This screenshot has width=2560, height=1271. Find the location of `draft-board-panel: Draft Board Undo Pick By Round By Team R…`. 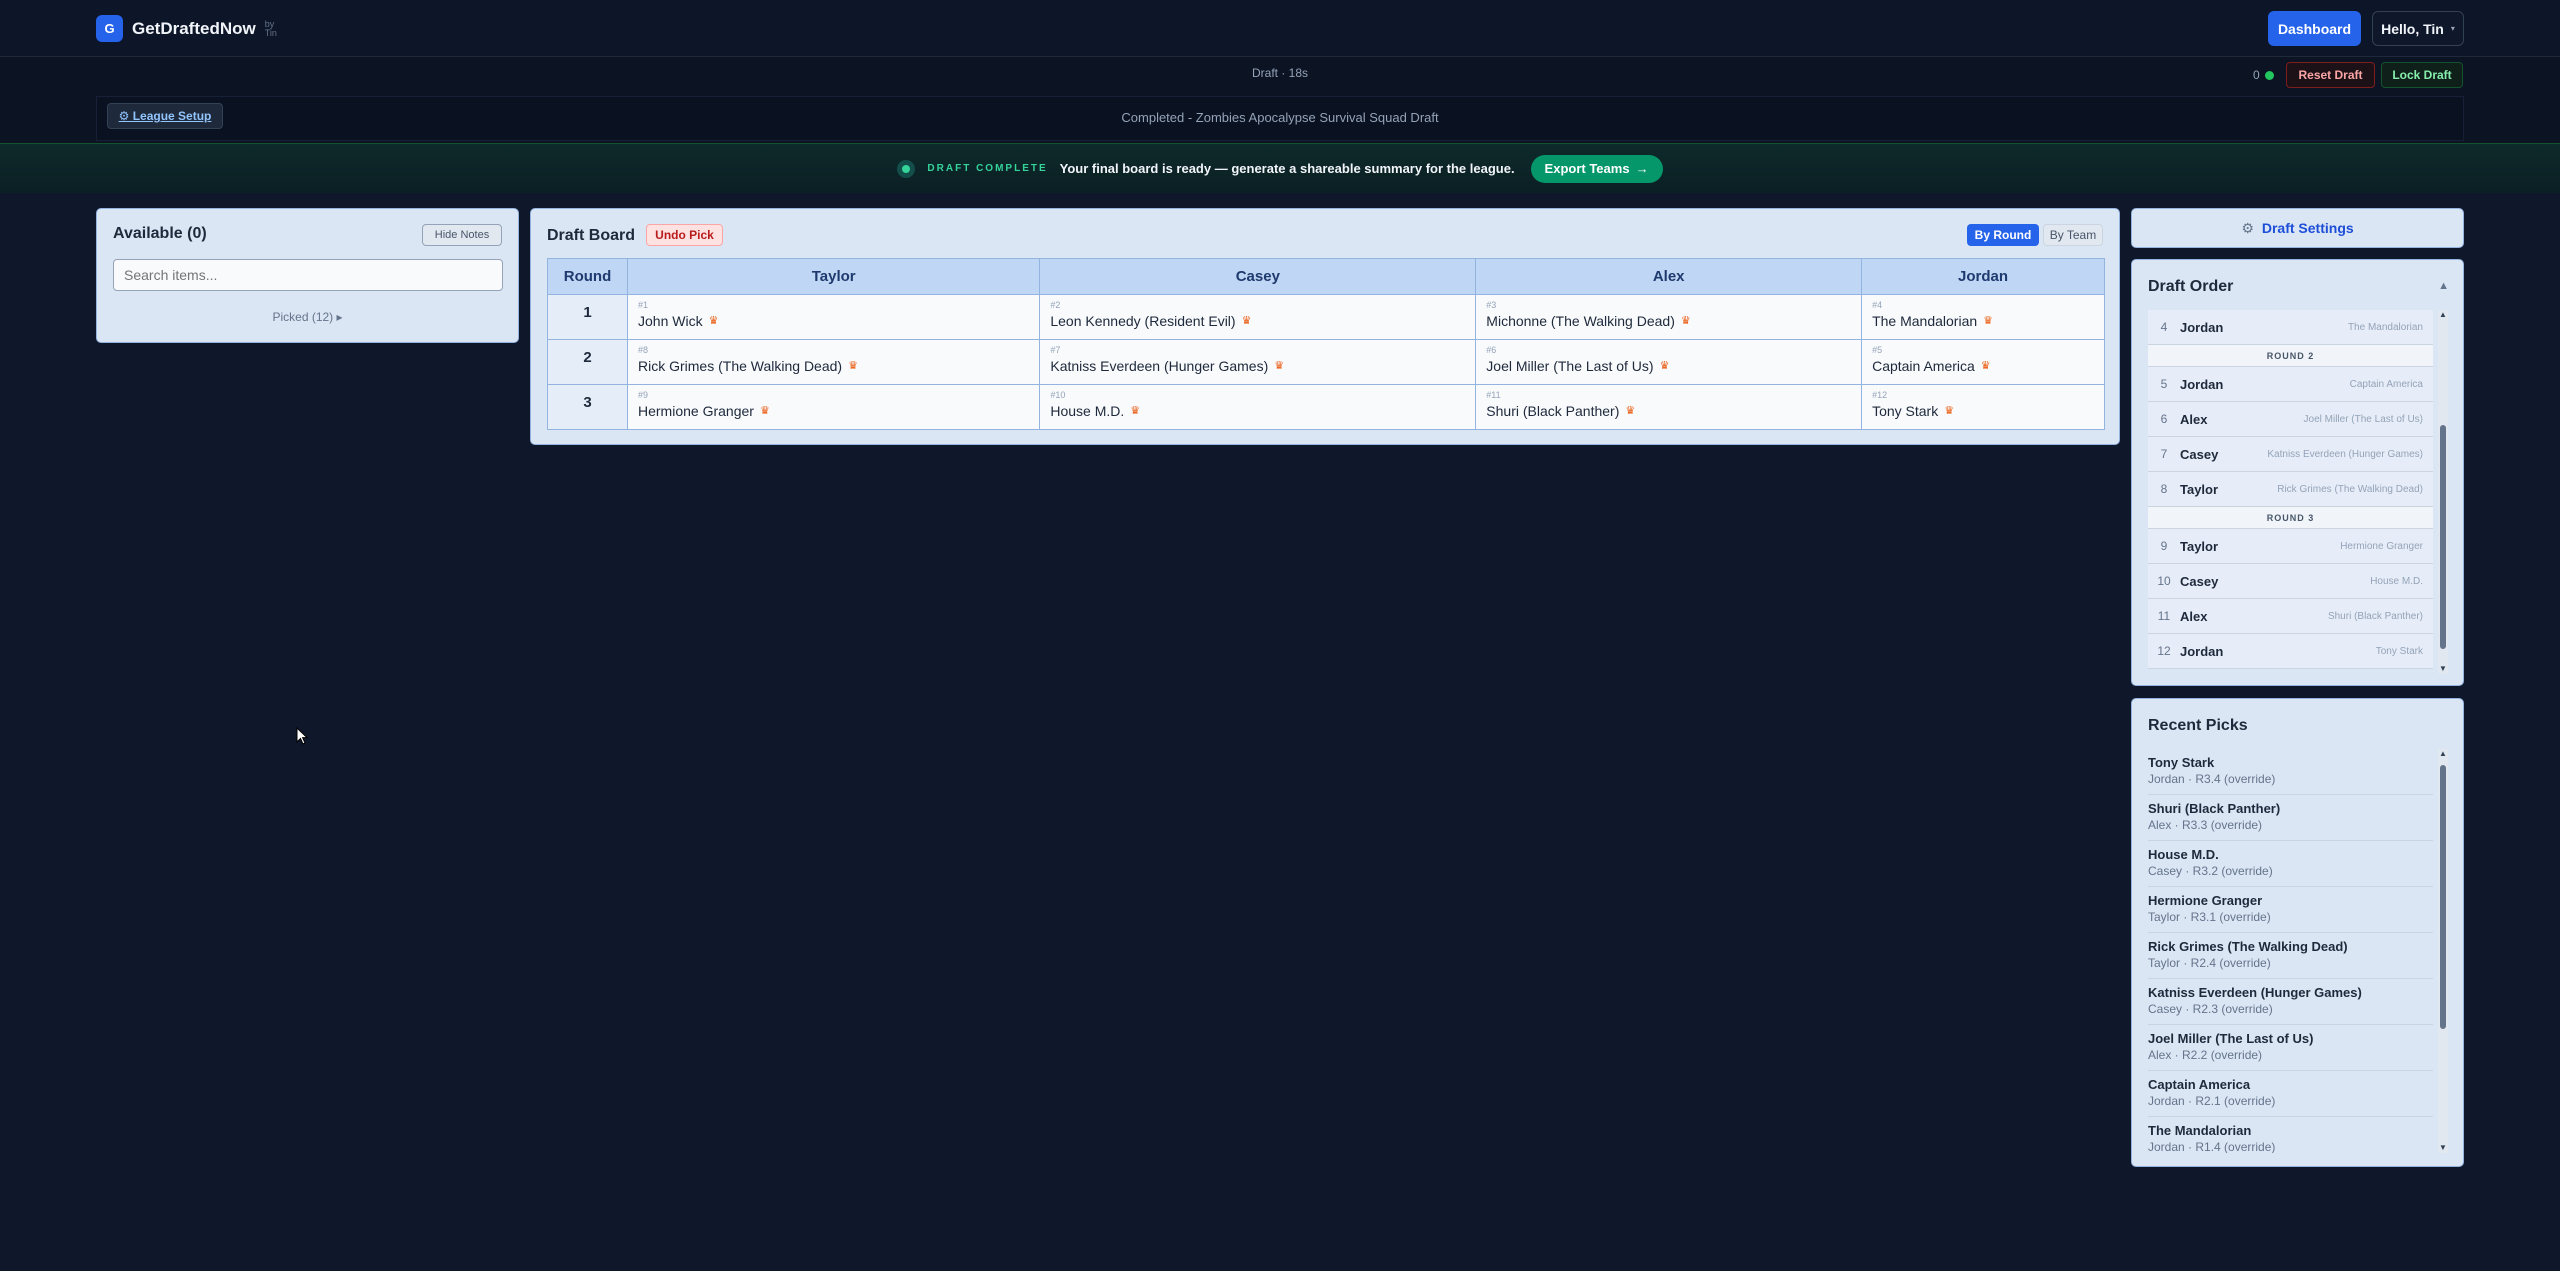

draft-board-panel: Draft Board Undo Pick By Round By Team R… is located at coordinates (1325, 326).